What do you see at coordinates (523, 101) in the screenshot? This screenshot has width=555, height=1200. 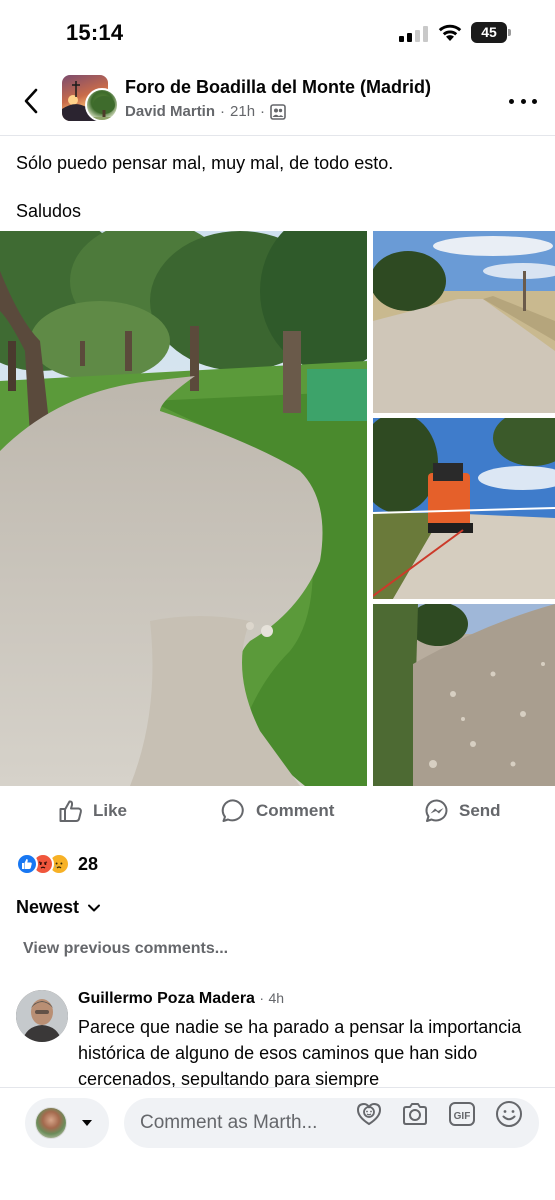 I see `more-options-button` at bounding box center [523, 101].